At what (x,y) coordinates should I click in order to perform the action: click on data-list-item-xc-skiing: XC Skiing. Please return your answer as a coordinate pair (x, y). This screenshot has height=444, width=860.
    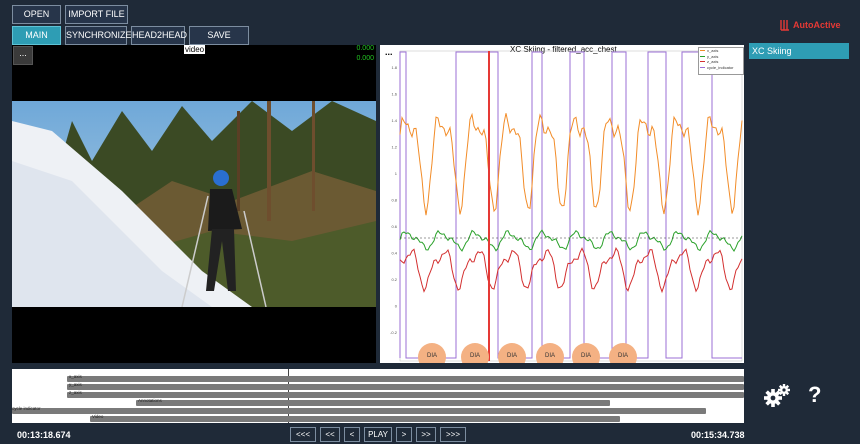
    Looking at the image, I should click on (799, 51).